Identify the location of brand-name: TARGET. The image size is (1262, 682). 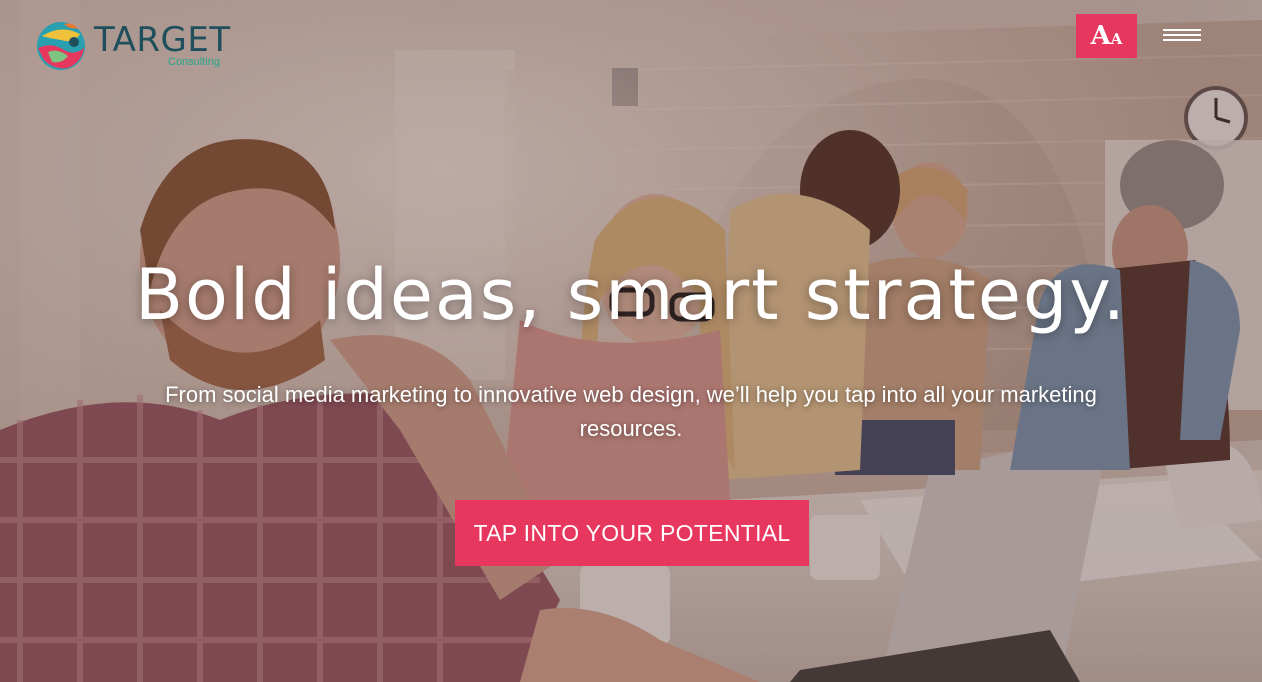
(162, 40).